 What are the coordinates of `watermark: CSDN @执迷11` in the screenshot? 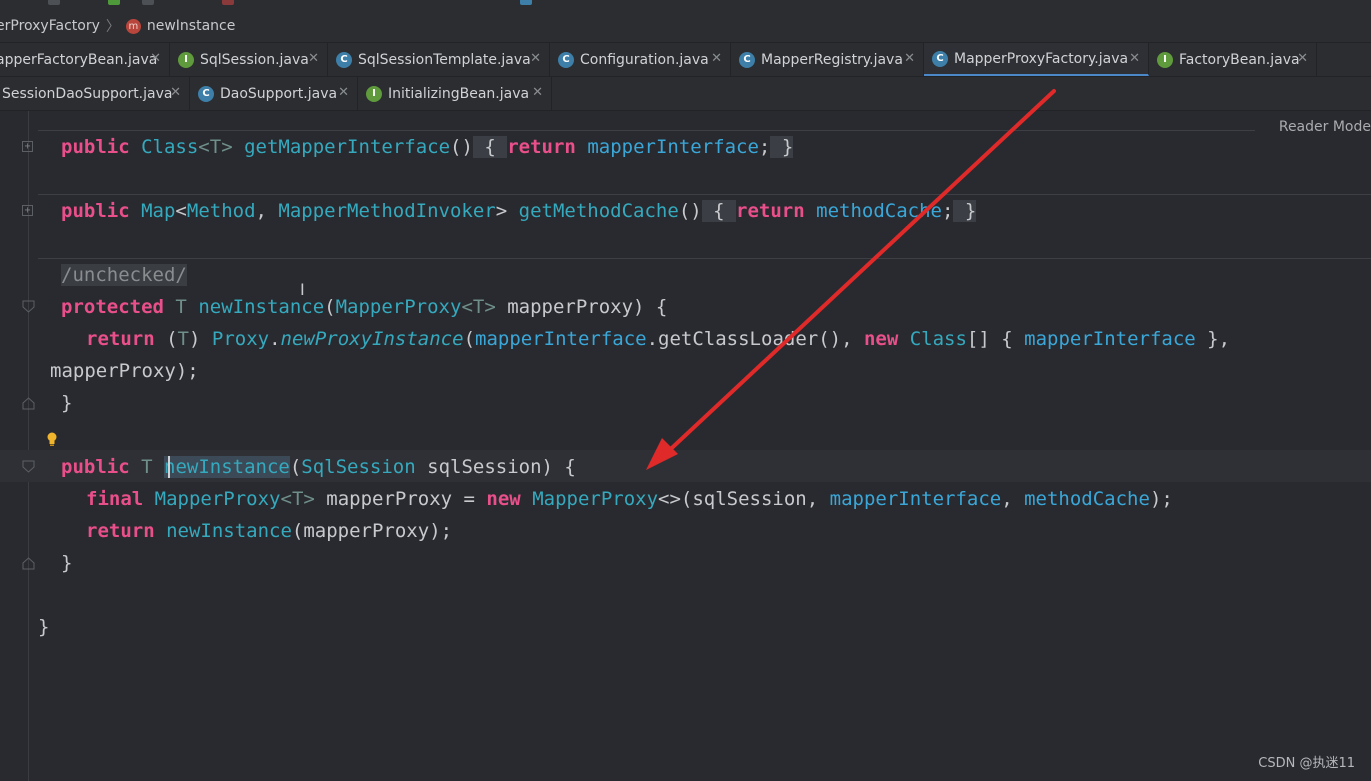 It's located at (1306, 763).